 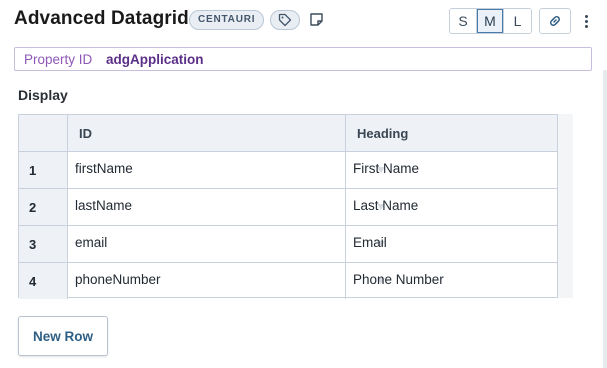 What do you see at coordinates (43, 244) in the screenshot?
I see `row-number: 3` at bounding box center [43, 244].